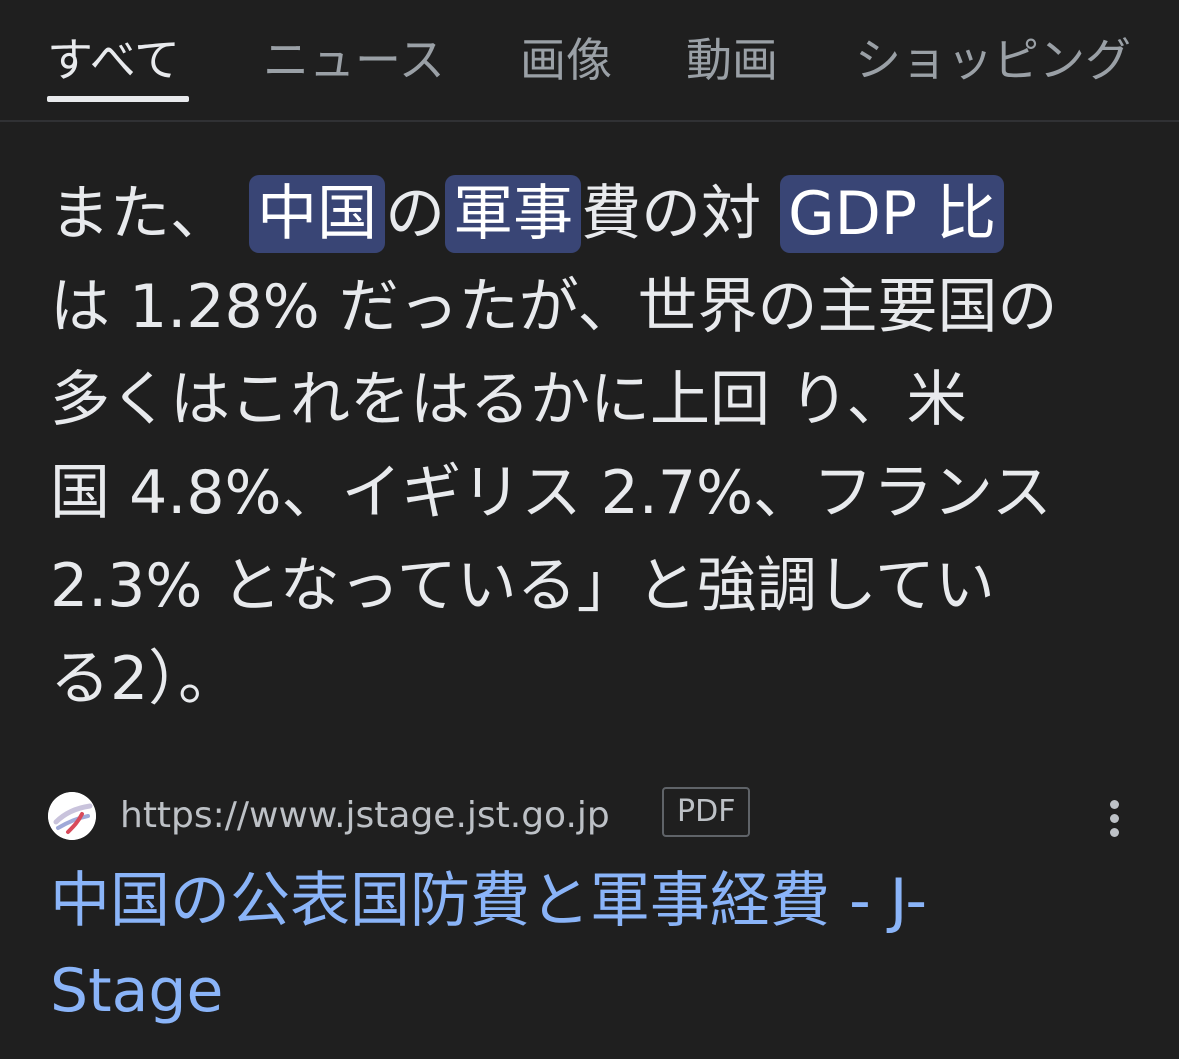 The width and height of the screenshot is (1179, 1059). What do you see at coordinates (681, 214) in the screenshot?
I see `snippet-text: 費の対` at bounding box center [681, 214].